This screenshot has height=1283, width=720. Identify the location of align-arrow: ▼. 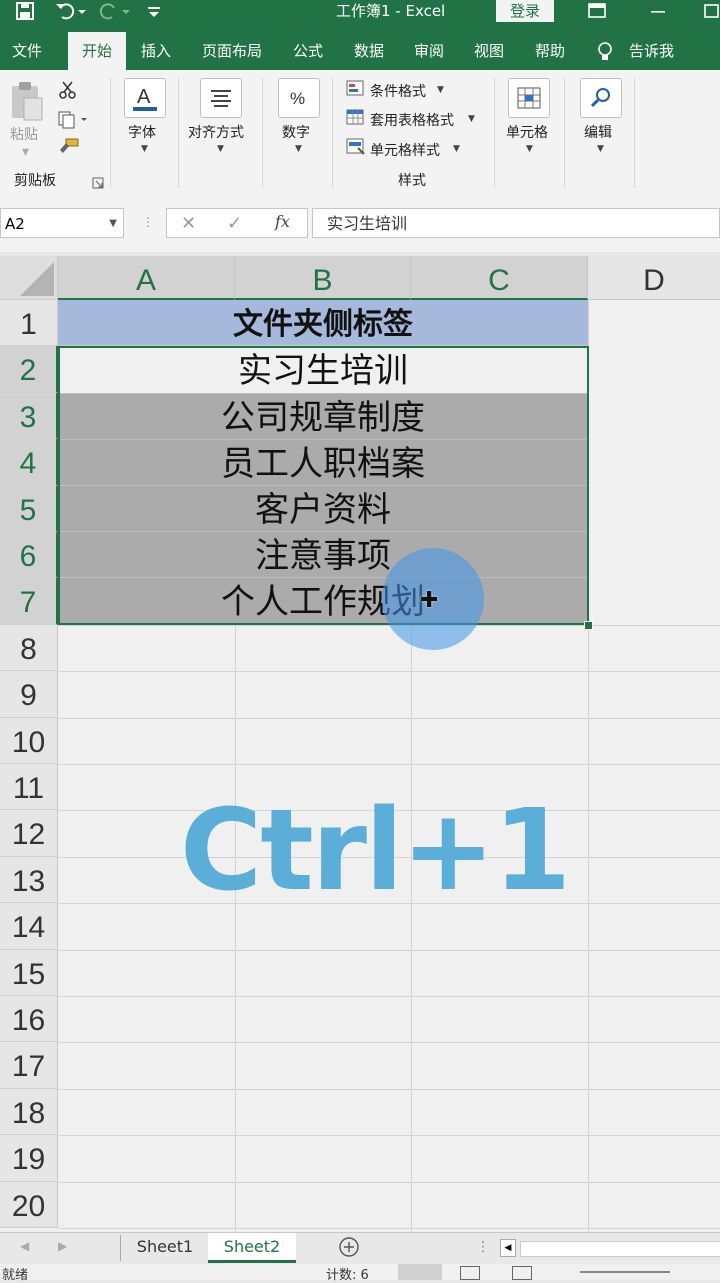
(220, 149).